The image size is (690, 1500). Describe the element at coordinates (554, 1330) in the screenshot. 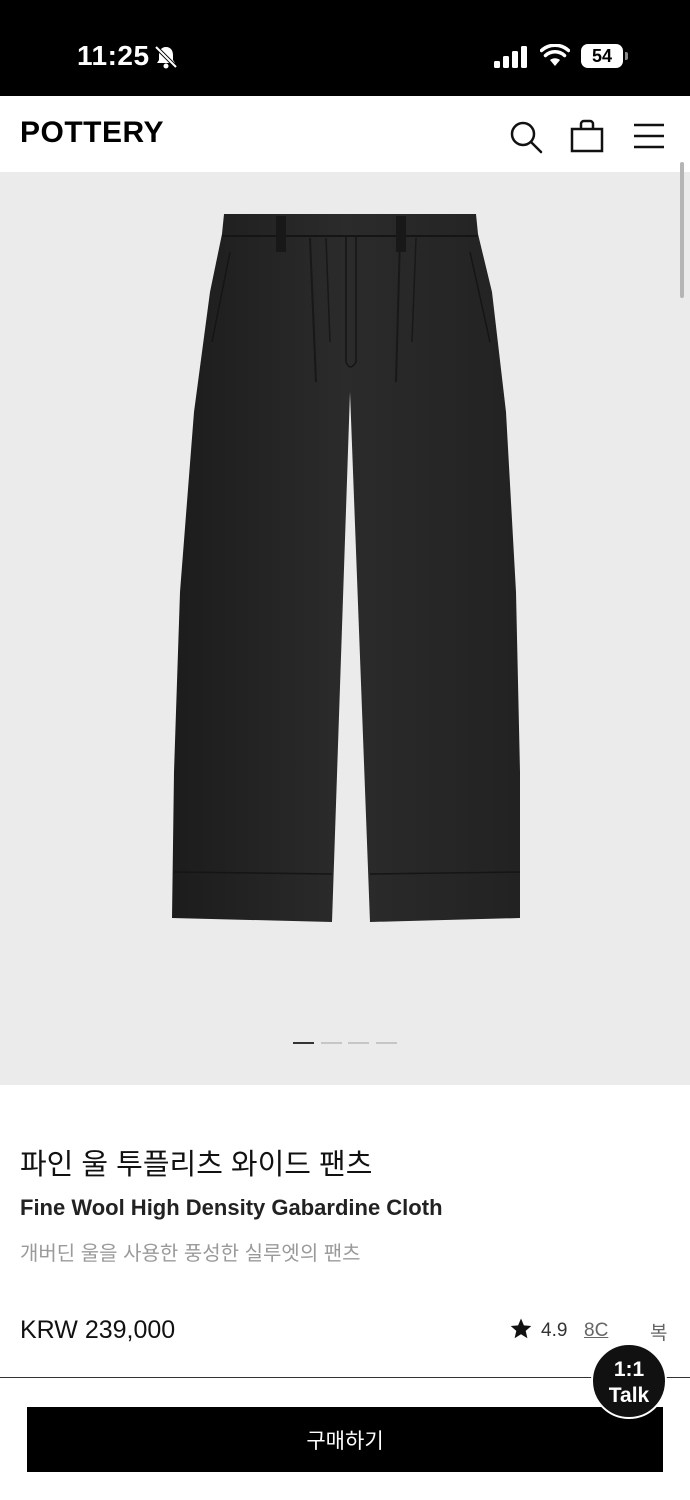

I see `rating-score: 4.9` at that location.